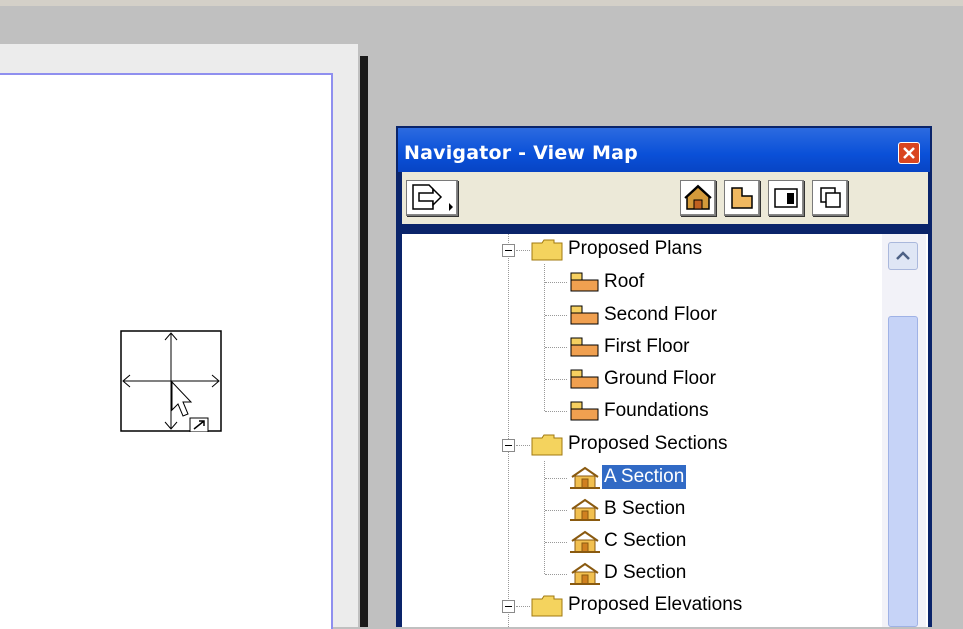 The height and width of the screenshot is (629, 963). I want to click on tree-item-b-section: B Section, so click(644, 509).